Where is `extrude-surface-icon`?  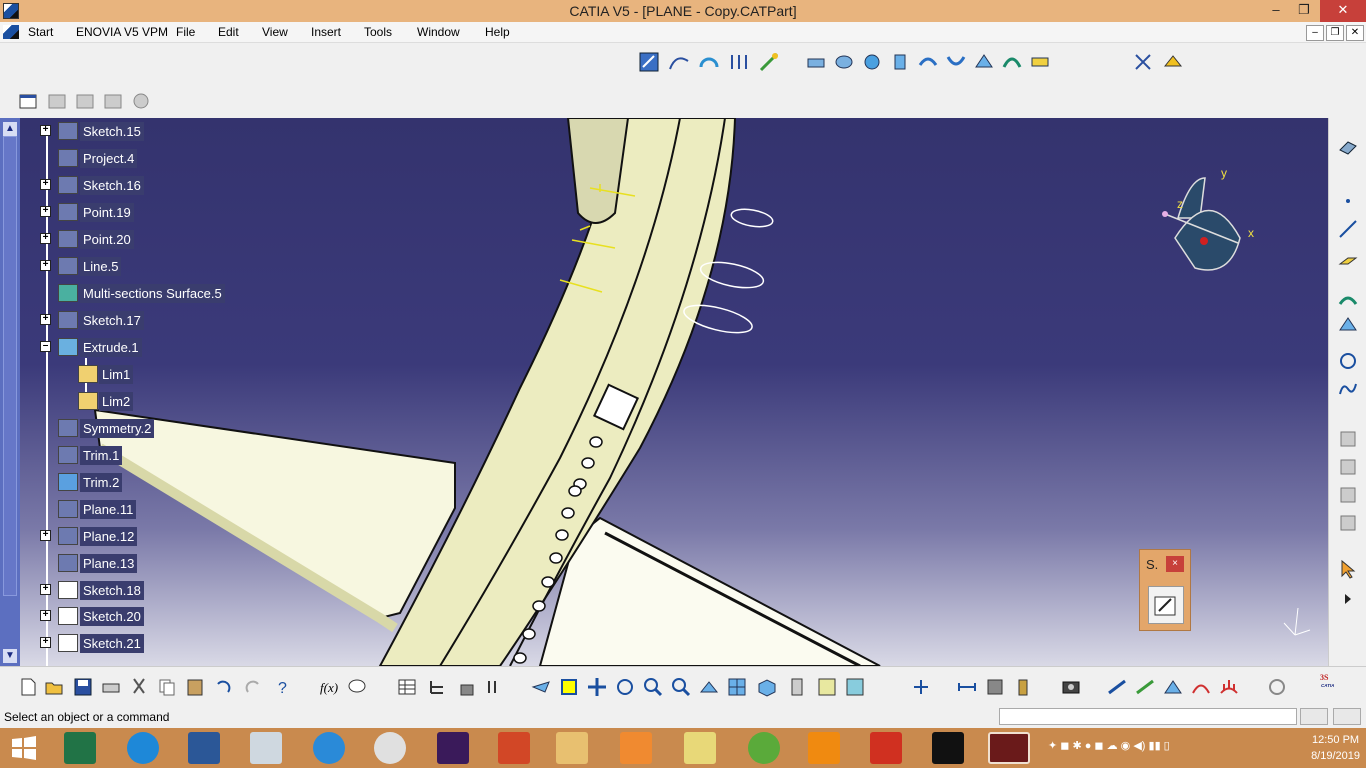
extrude-surface-icon is located at coordinates (816, 62).